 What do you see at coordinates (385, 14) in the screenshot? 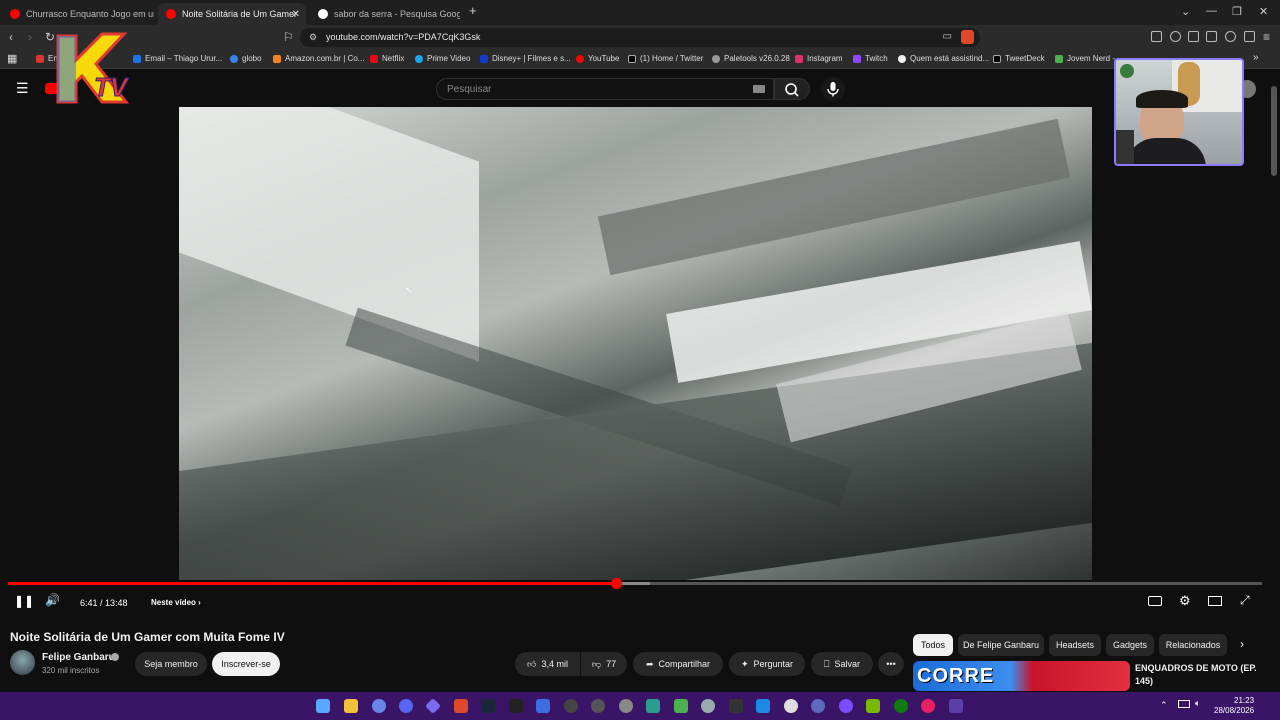
I see `tab-google-search: sabor da serra - Pesquisa Google` at bounding box center [385, 14].